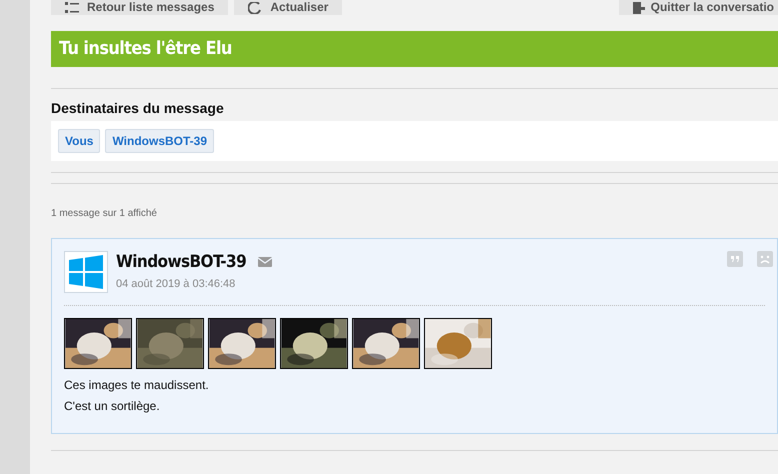 This screenshot has height=474, width=778. What do you see at coordinates (414, 49) in the screenshot?
I see `conversation-title: Tu insultes l'être Elu` at bounding box center [414, 49].